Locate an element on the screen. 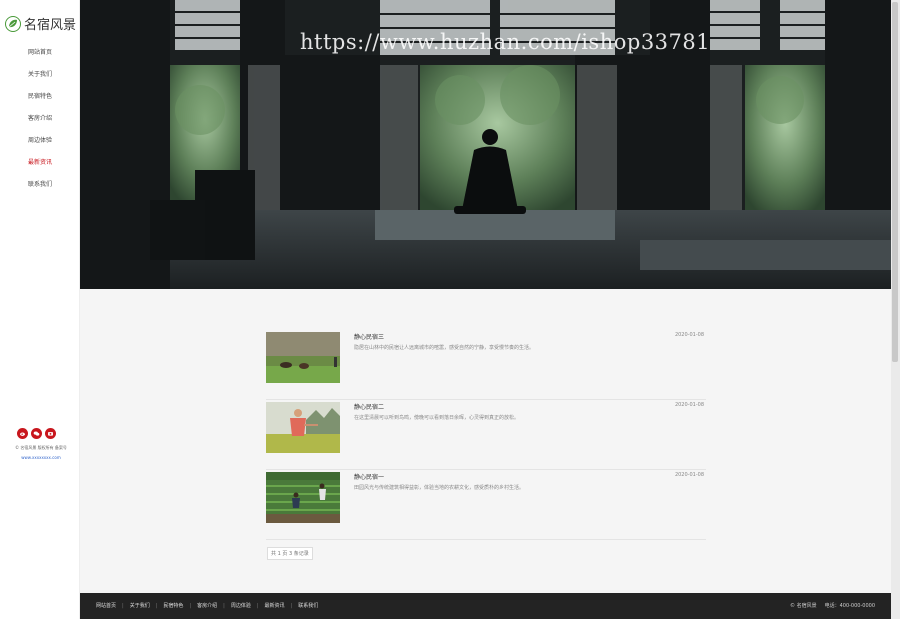 The width and height of the screenshot is (900, 619). nav-item-rooms: 客房介绍 is located at coordinates (40, 125).